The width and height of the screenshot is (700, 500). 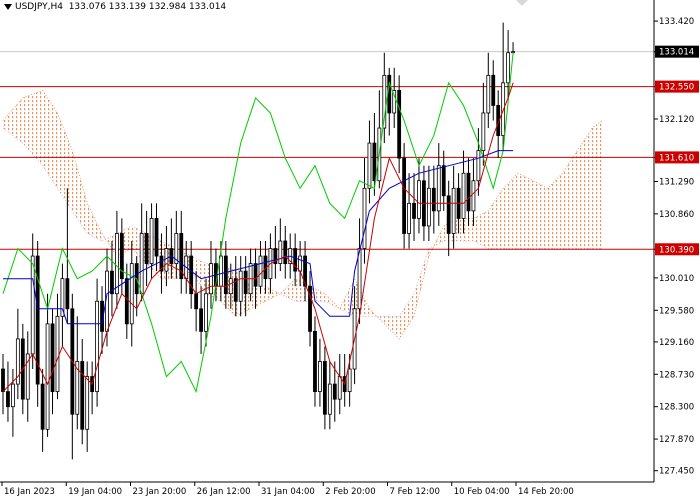 What do you see at coordinates (676, 53) in the screenshot?
I see `y-tick-label: 133.014` at bounding box center [676, 53].